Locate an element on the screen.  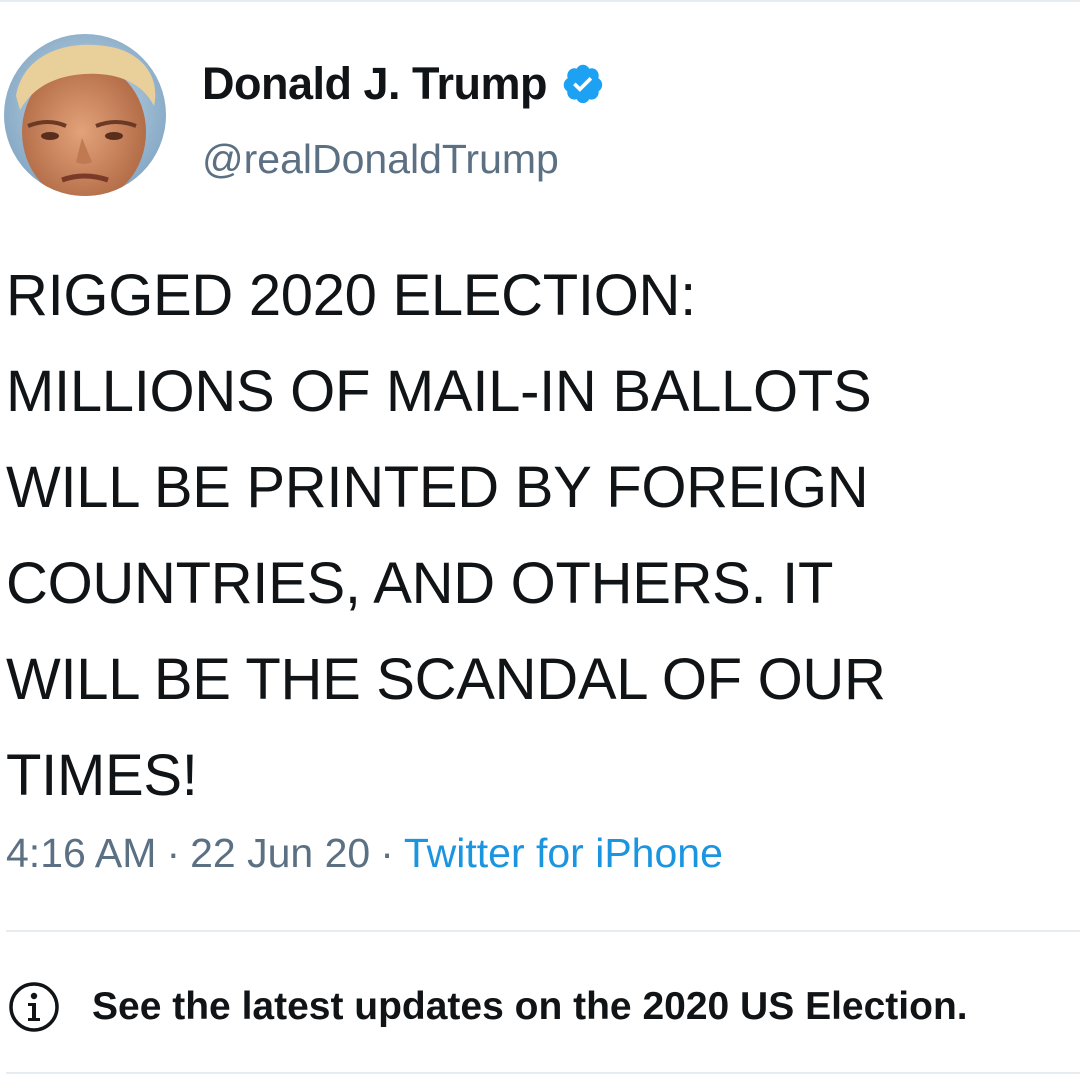
tweet-line: TIMES! is located at coordinates (102, 775).